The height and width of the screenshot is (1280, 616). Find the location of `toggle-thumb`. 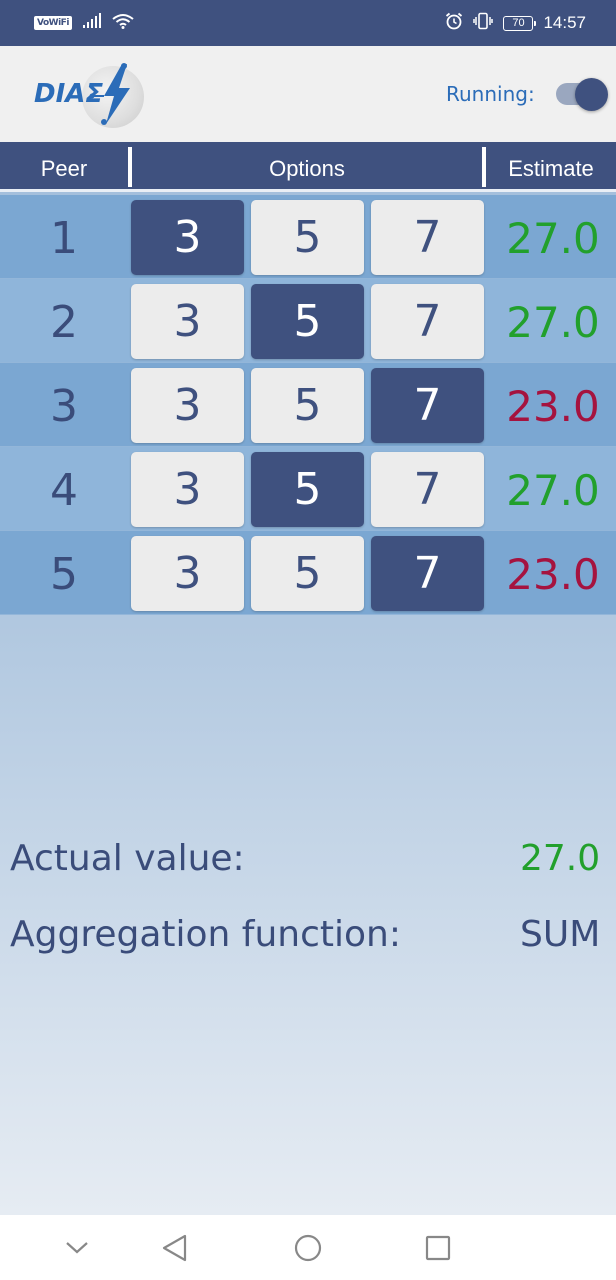

toggle-thumb is located at coordinates (591, 94).